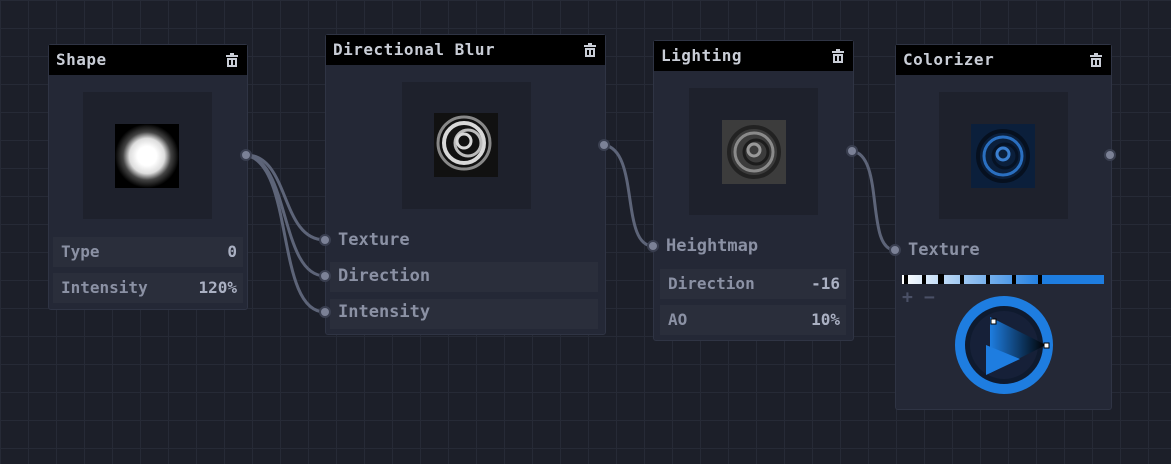  What do you see at coordinates (384, 312) in the screenshot?
I see `input-label-intensity: Intensity` at bounding box center [384, 312].